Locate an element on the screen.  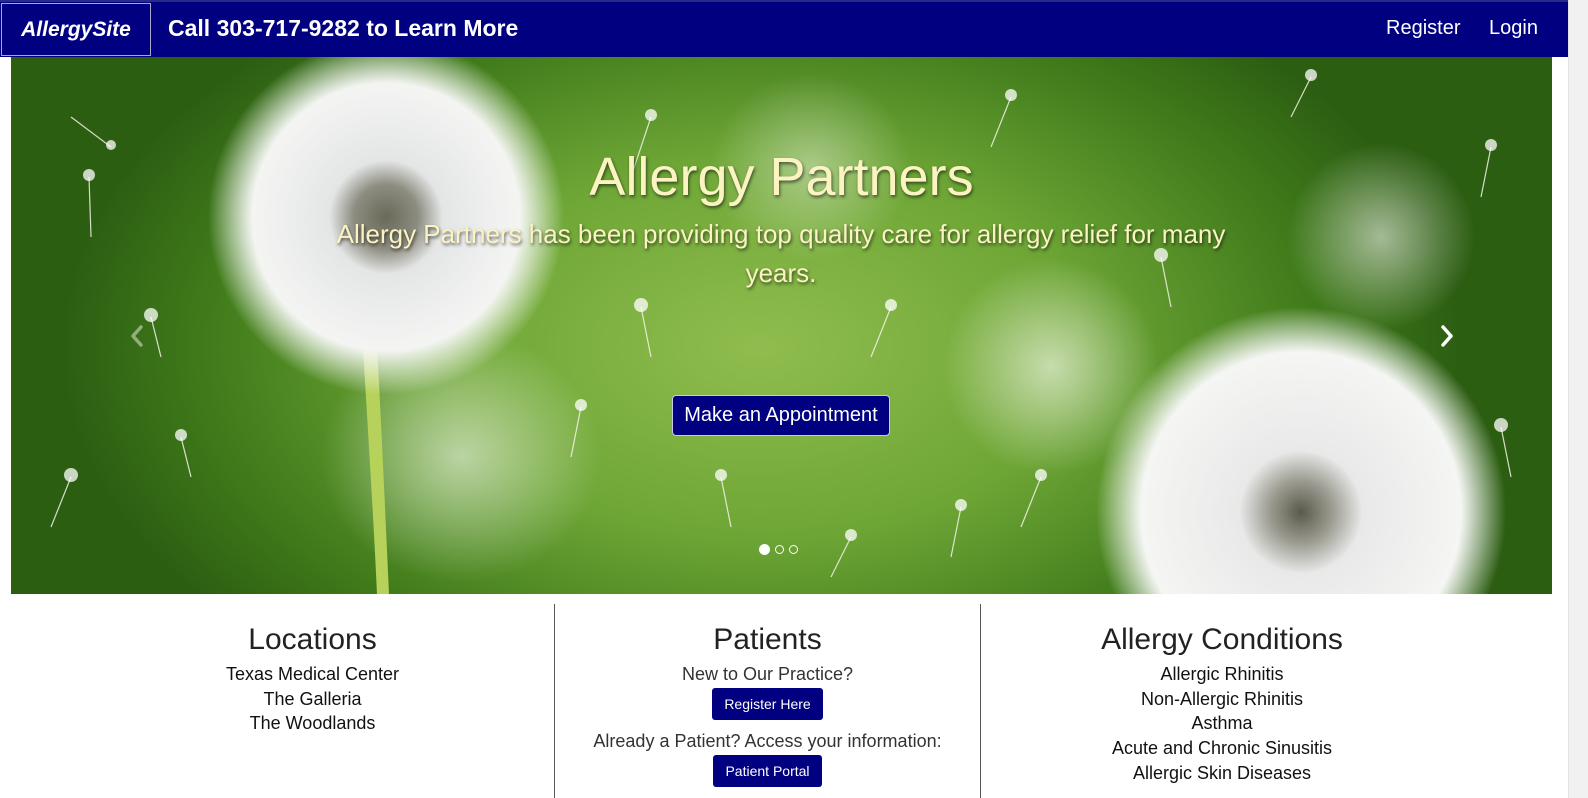
hero-title: Allergy Partners is located at coordinates (781, 177).